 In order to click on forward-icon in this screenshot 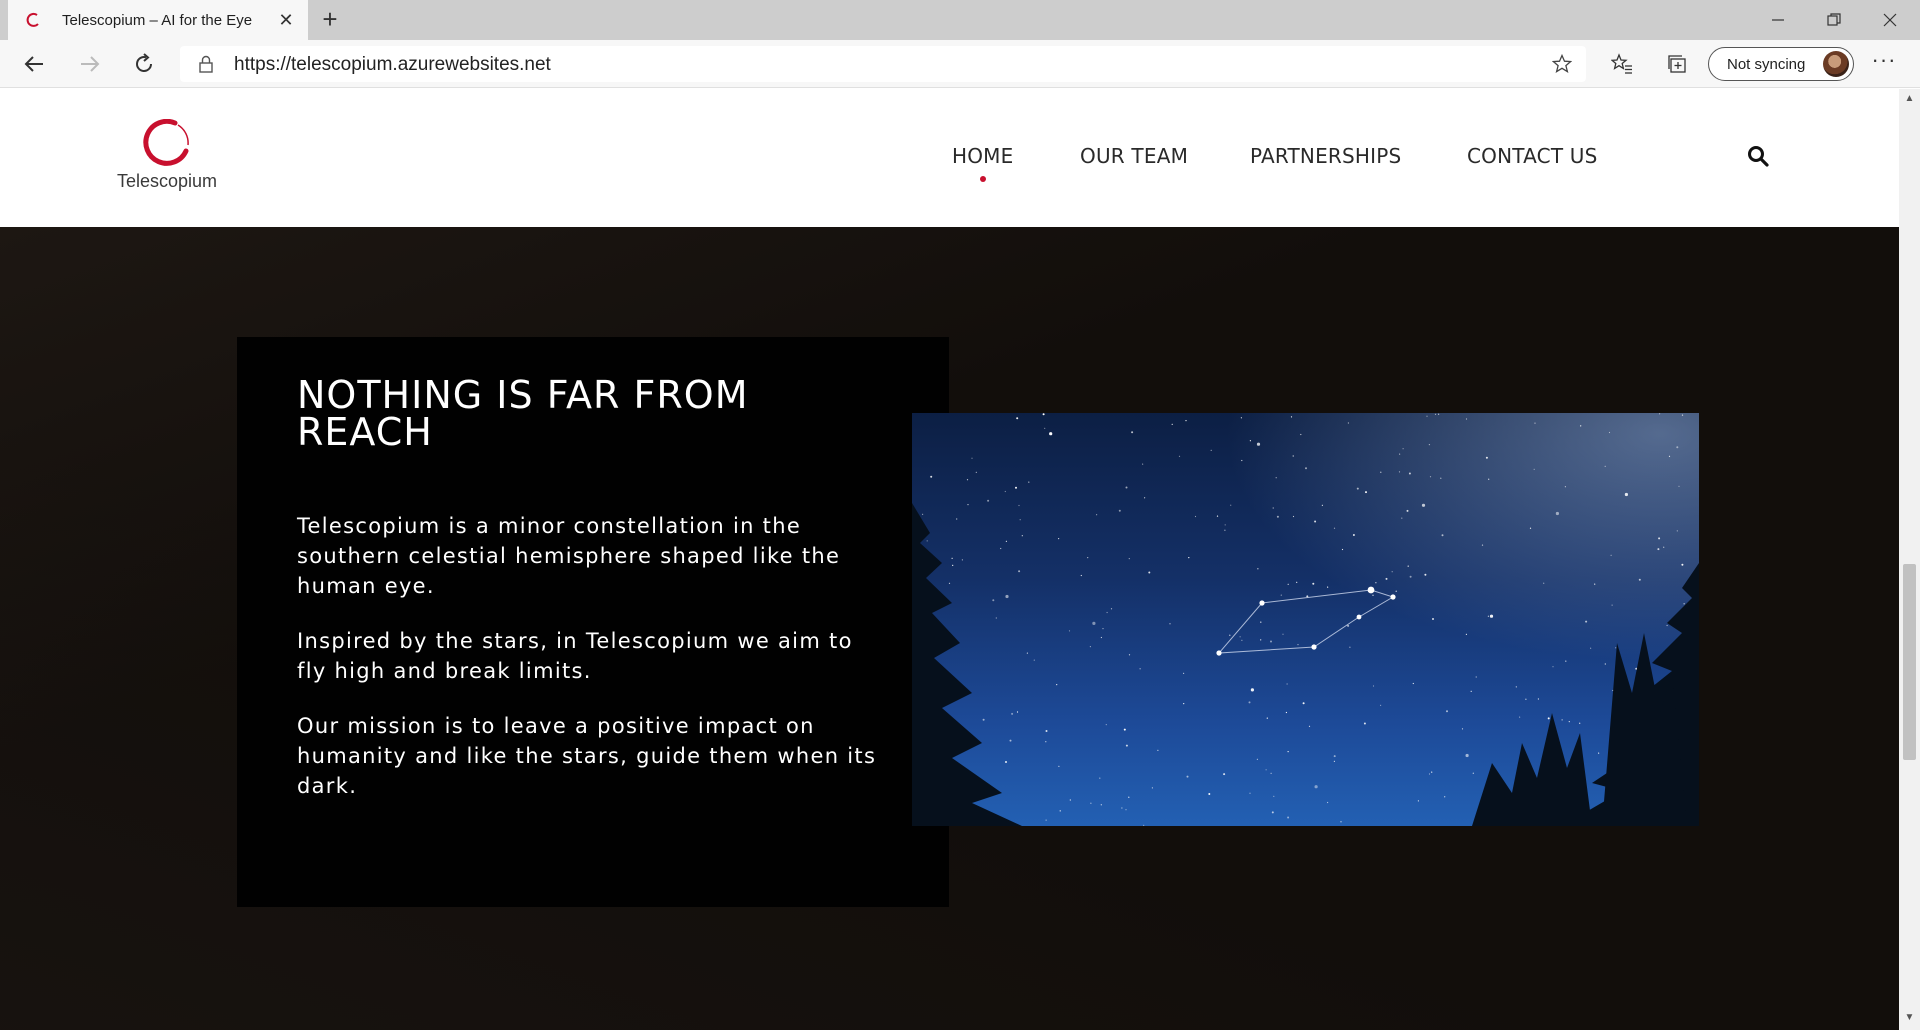, I will do `click(90, 64)`.